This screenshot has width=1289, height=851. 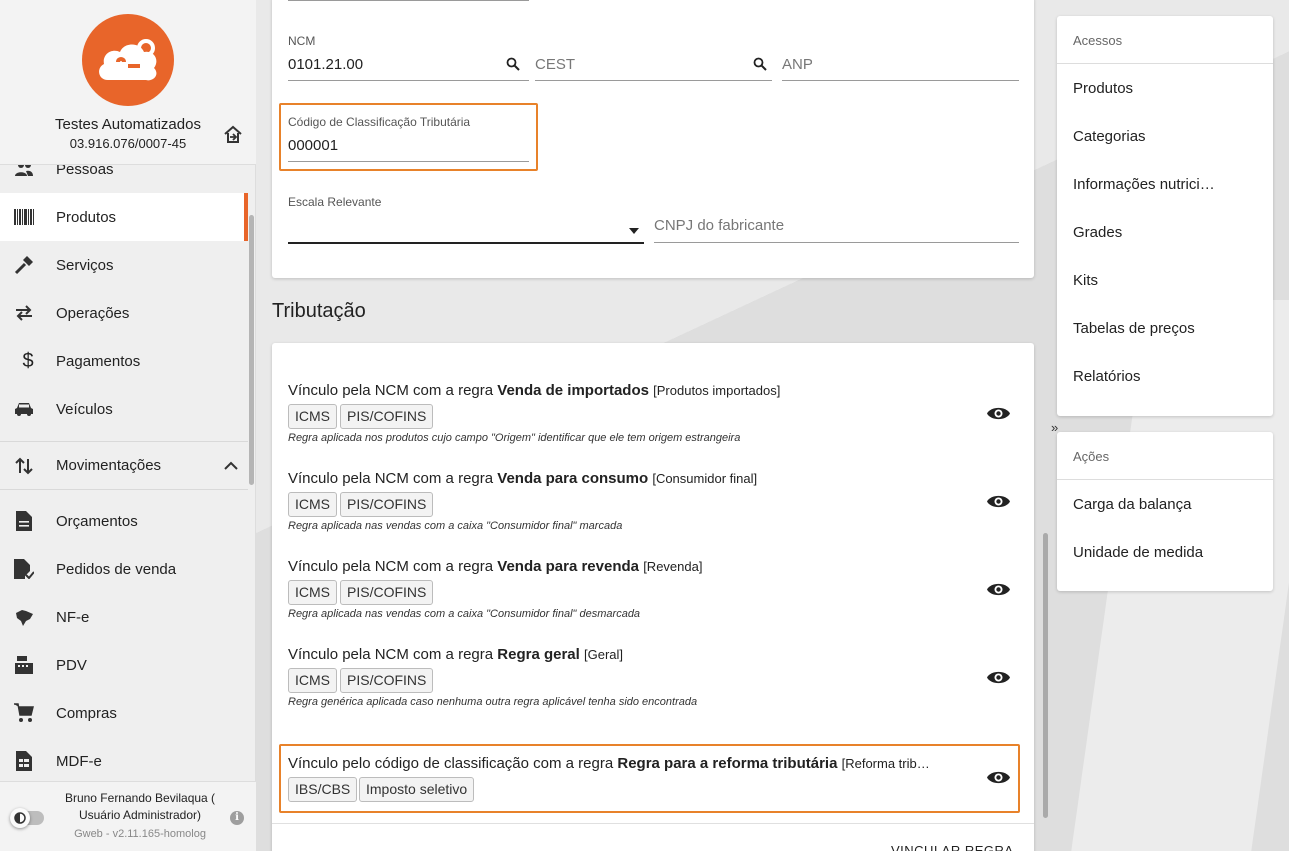 I want to click on cash-register-icon, so click(x=28, y=665).